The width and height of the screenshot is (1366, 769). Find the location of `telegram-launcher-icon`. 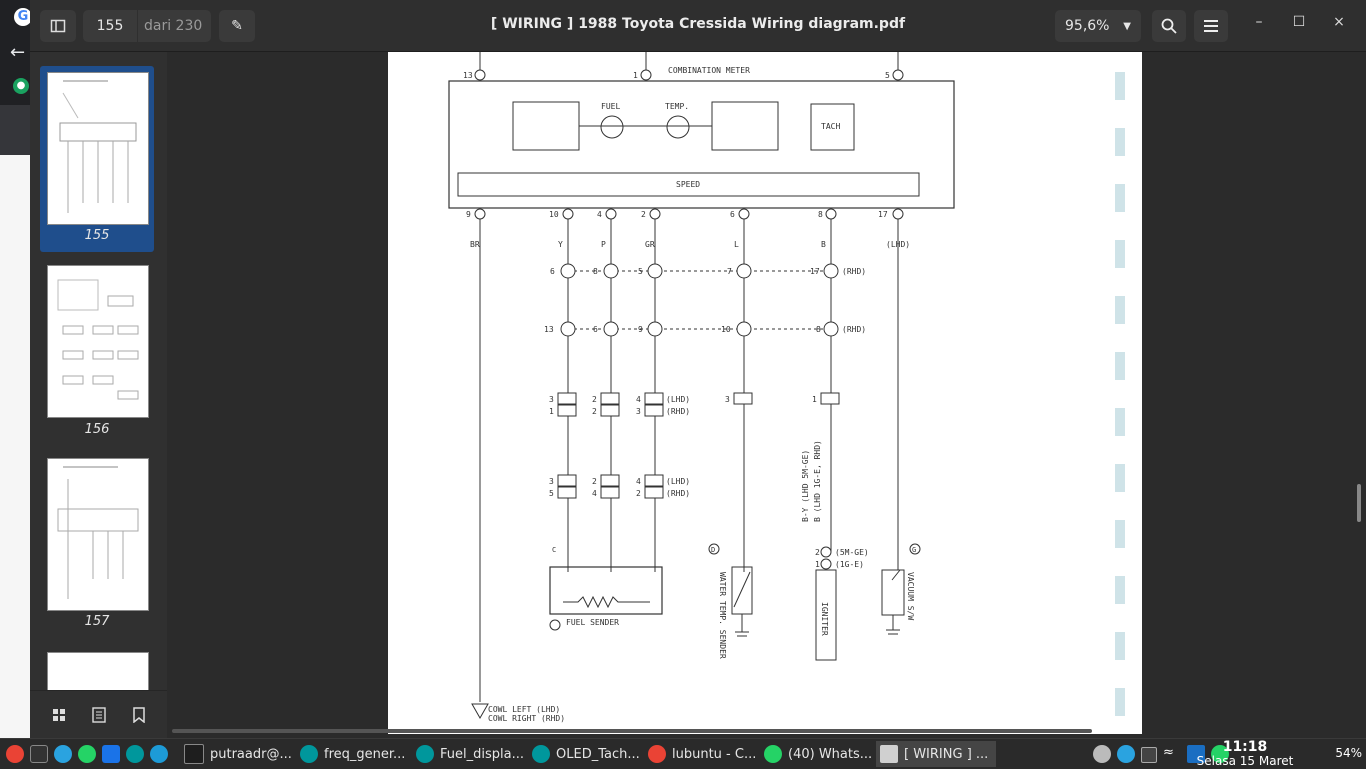

telegram-launcher-icon is located at coordinates (63, 754).